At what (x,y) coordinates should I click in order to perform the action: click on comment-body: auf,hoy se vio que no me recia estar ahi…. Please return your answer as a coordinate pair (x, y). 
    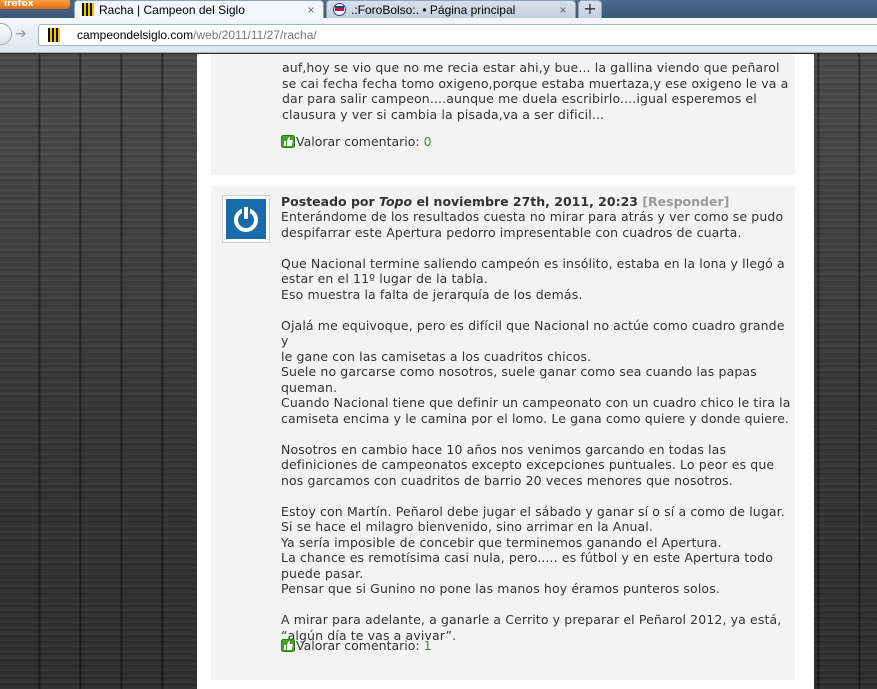
    Looking at the image, I should click on (537, 91).